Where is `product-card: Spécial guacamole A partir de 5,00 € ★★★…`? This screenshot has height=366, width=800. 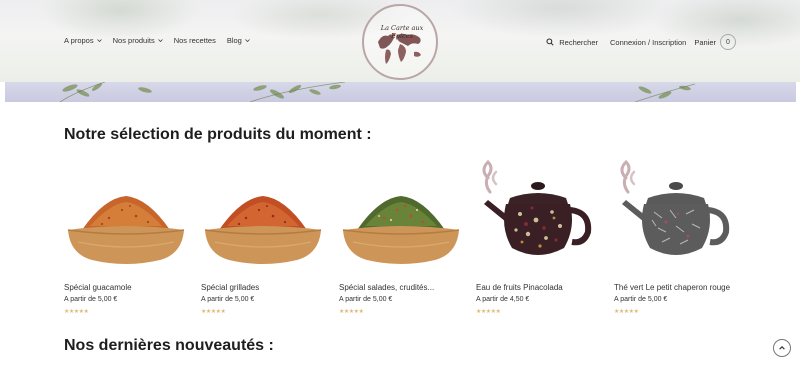 product-card: Spécial guacamole A partir de 5,00 € ★★★… is located at coordinates (126, 238).